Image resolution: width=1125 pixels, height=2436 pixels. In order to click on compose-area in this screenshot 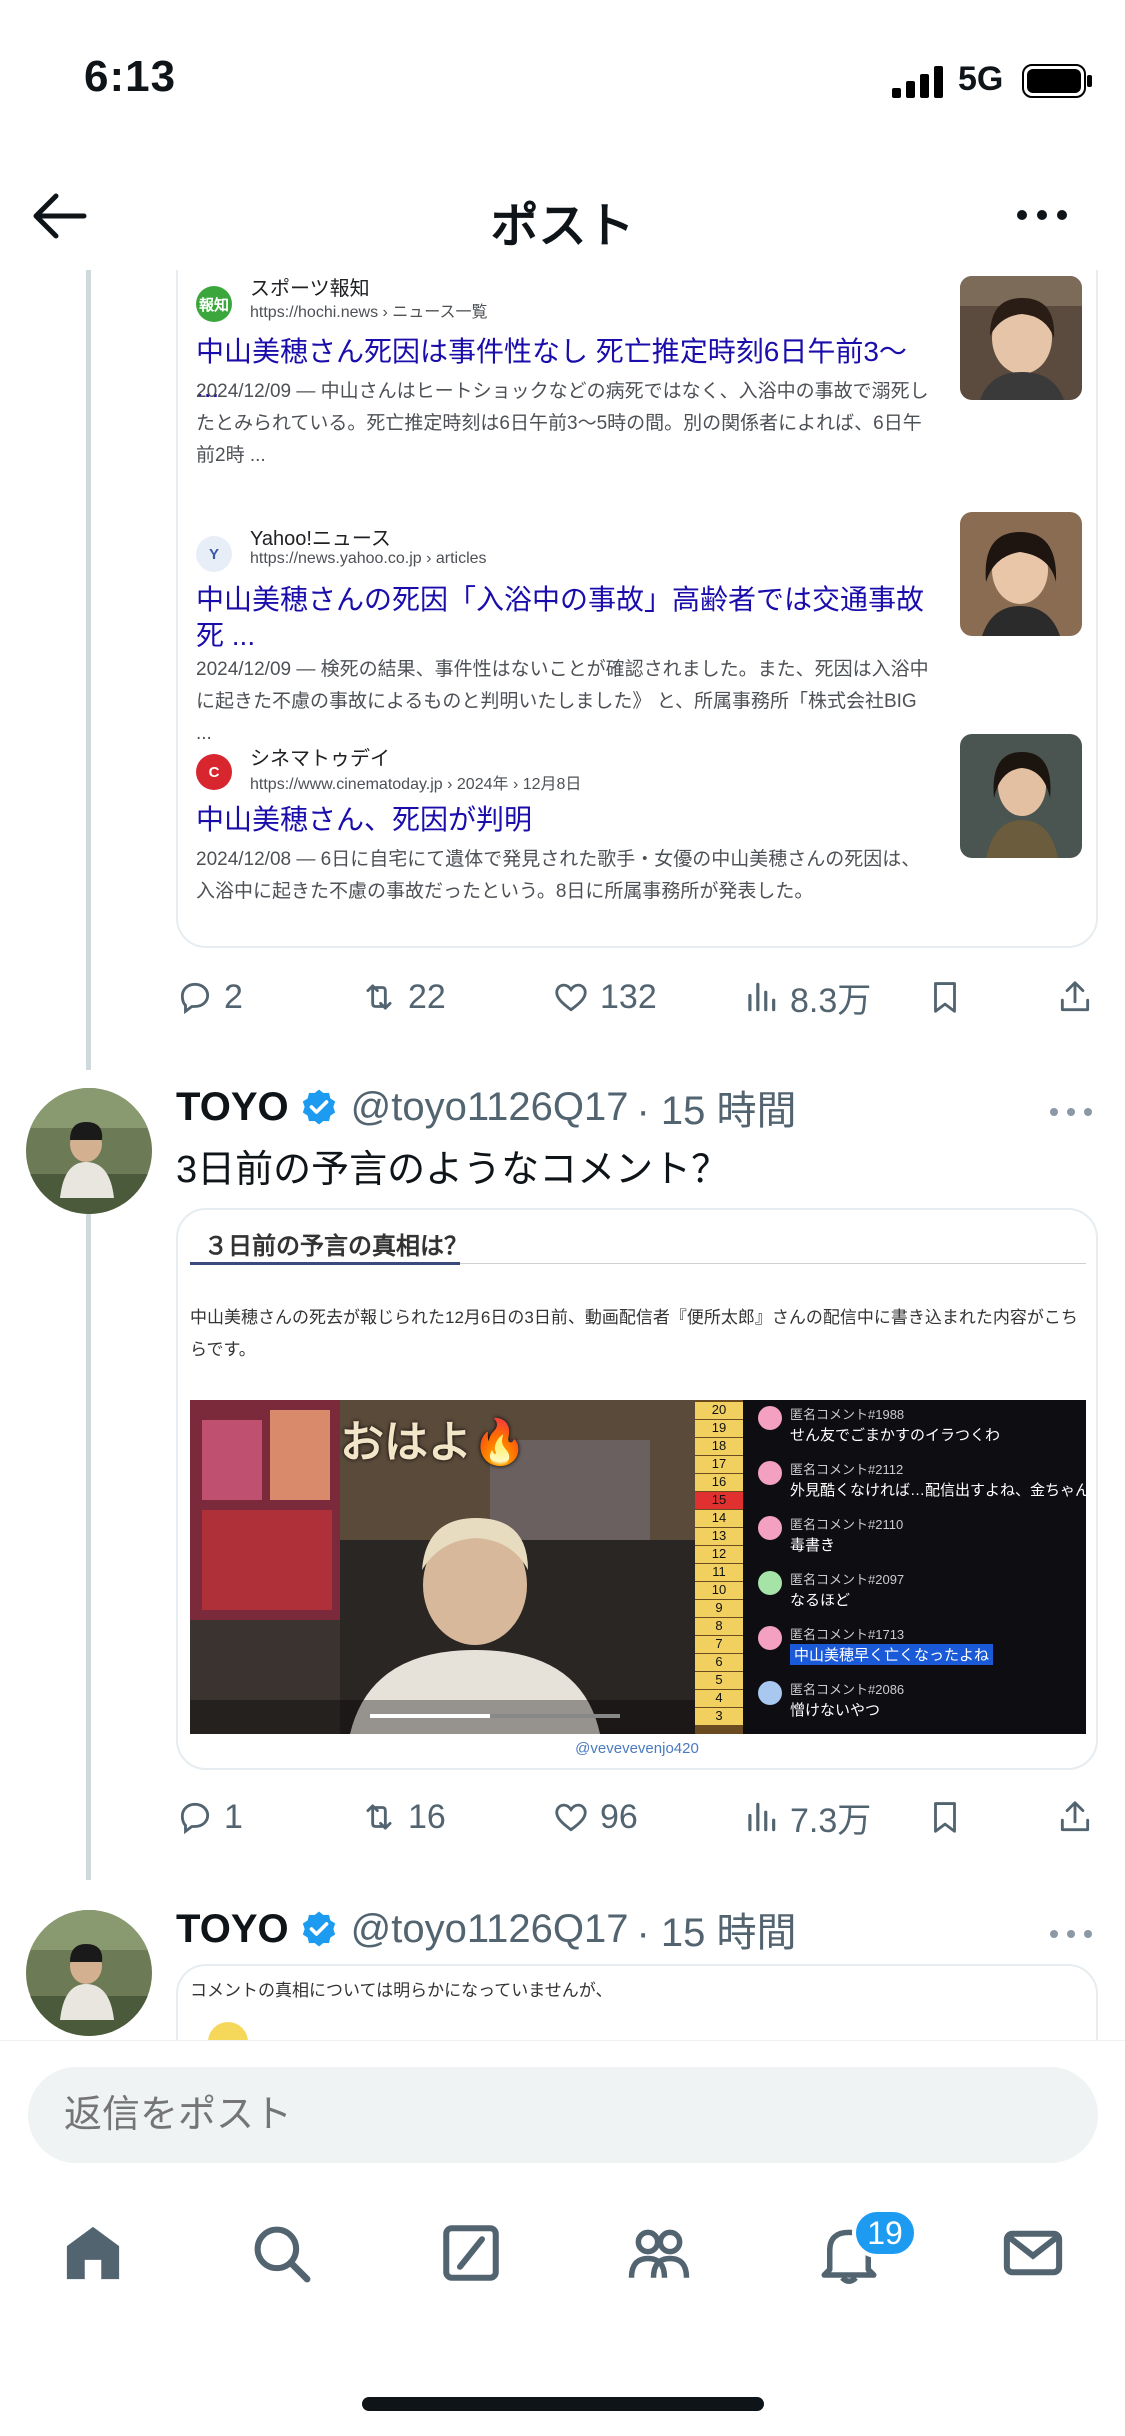, I will do `click(562, 2105)`.